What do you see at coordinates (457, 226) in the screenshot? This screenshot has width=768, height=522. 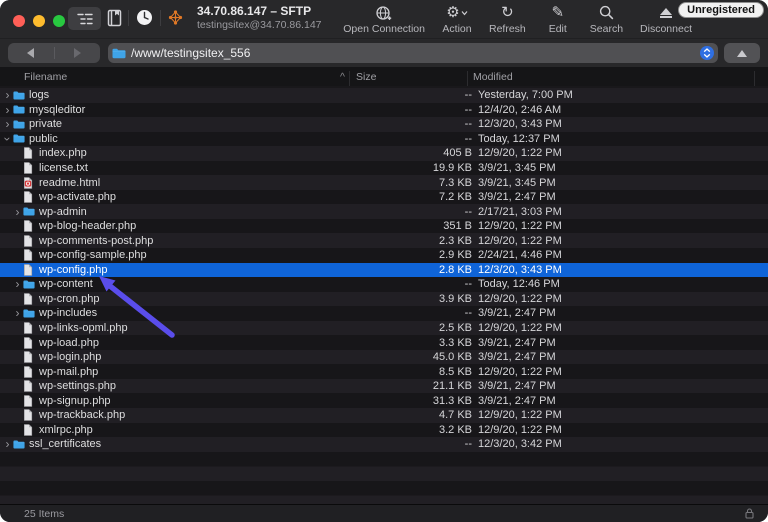 I see `file-size: 351 B` at bounding box center [457, 226].